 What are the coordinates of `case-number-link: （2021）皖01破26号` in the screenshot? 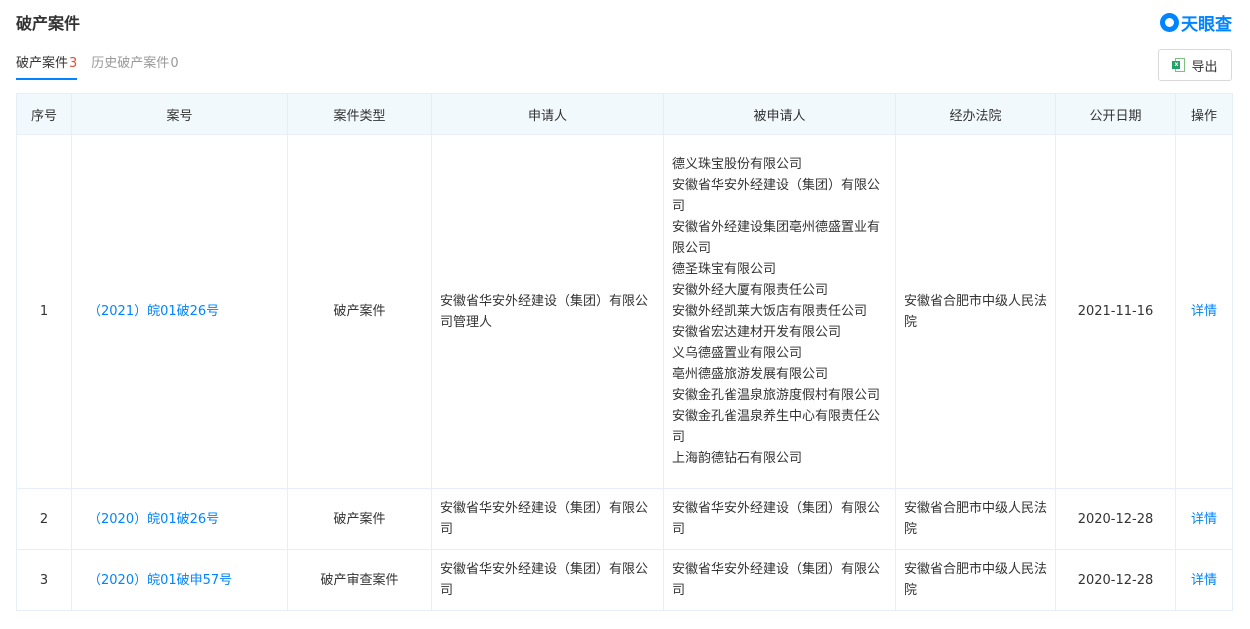 It's located at (153, 311).